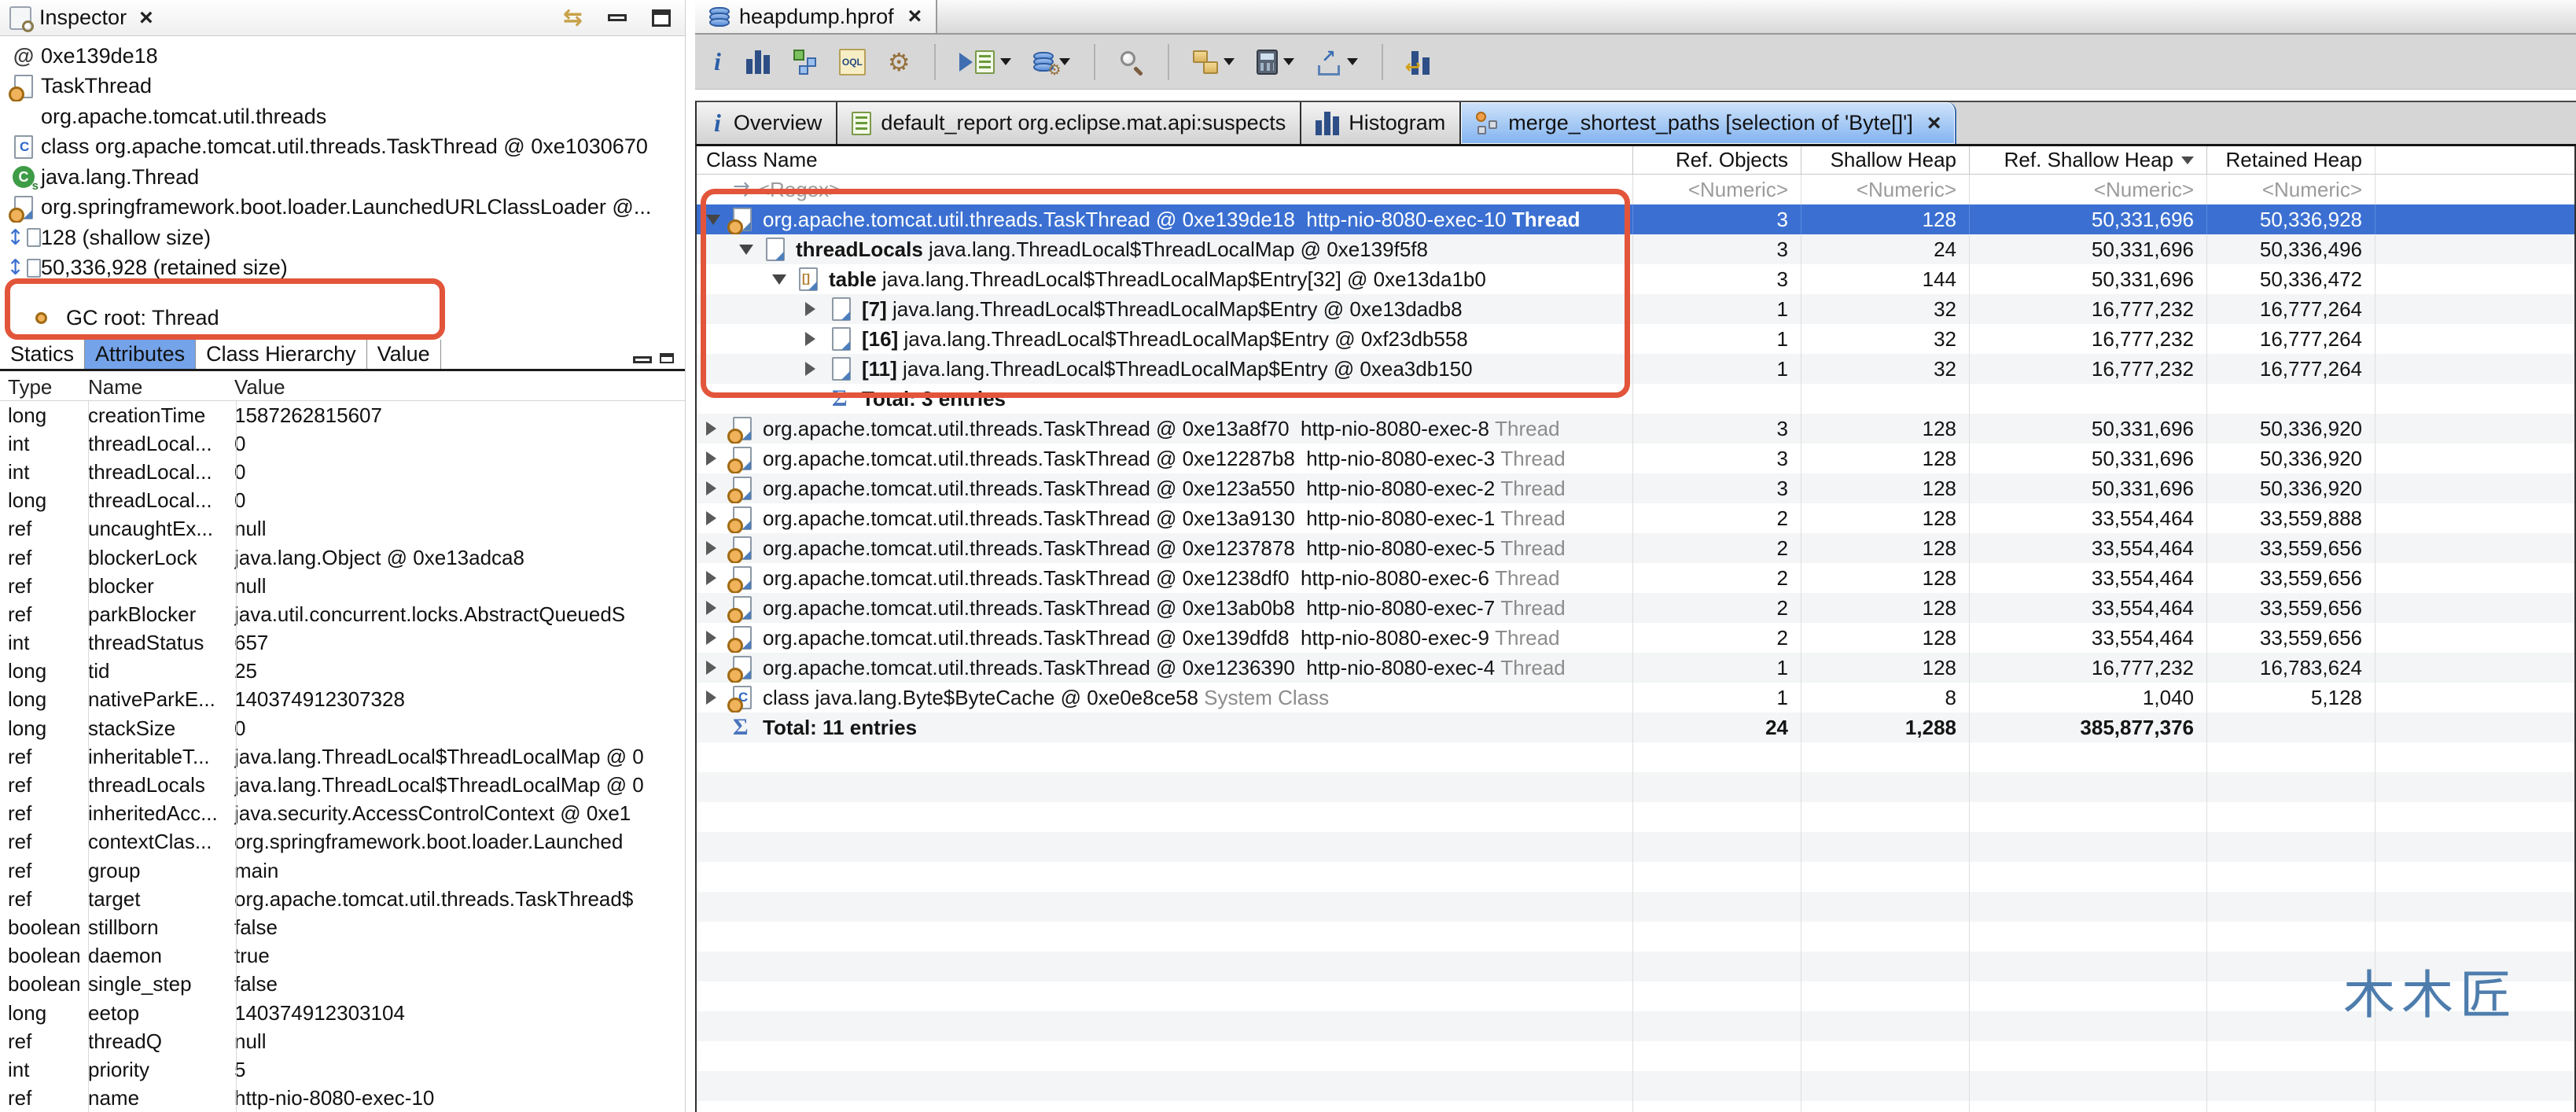 This screenshot has width=2576, height=1112. I want to click on attribute-row: boolean stillborn false, so click(342, 927).